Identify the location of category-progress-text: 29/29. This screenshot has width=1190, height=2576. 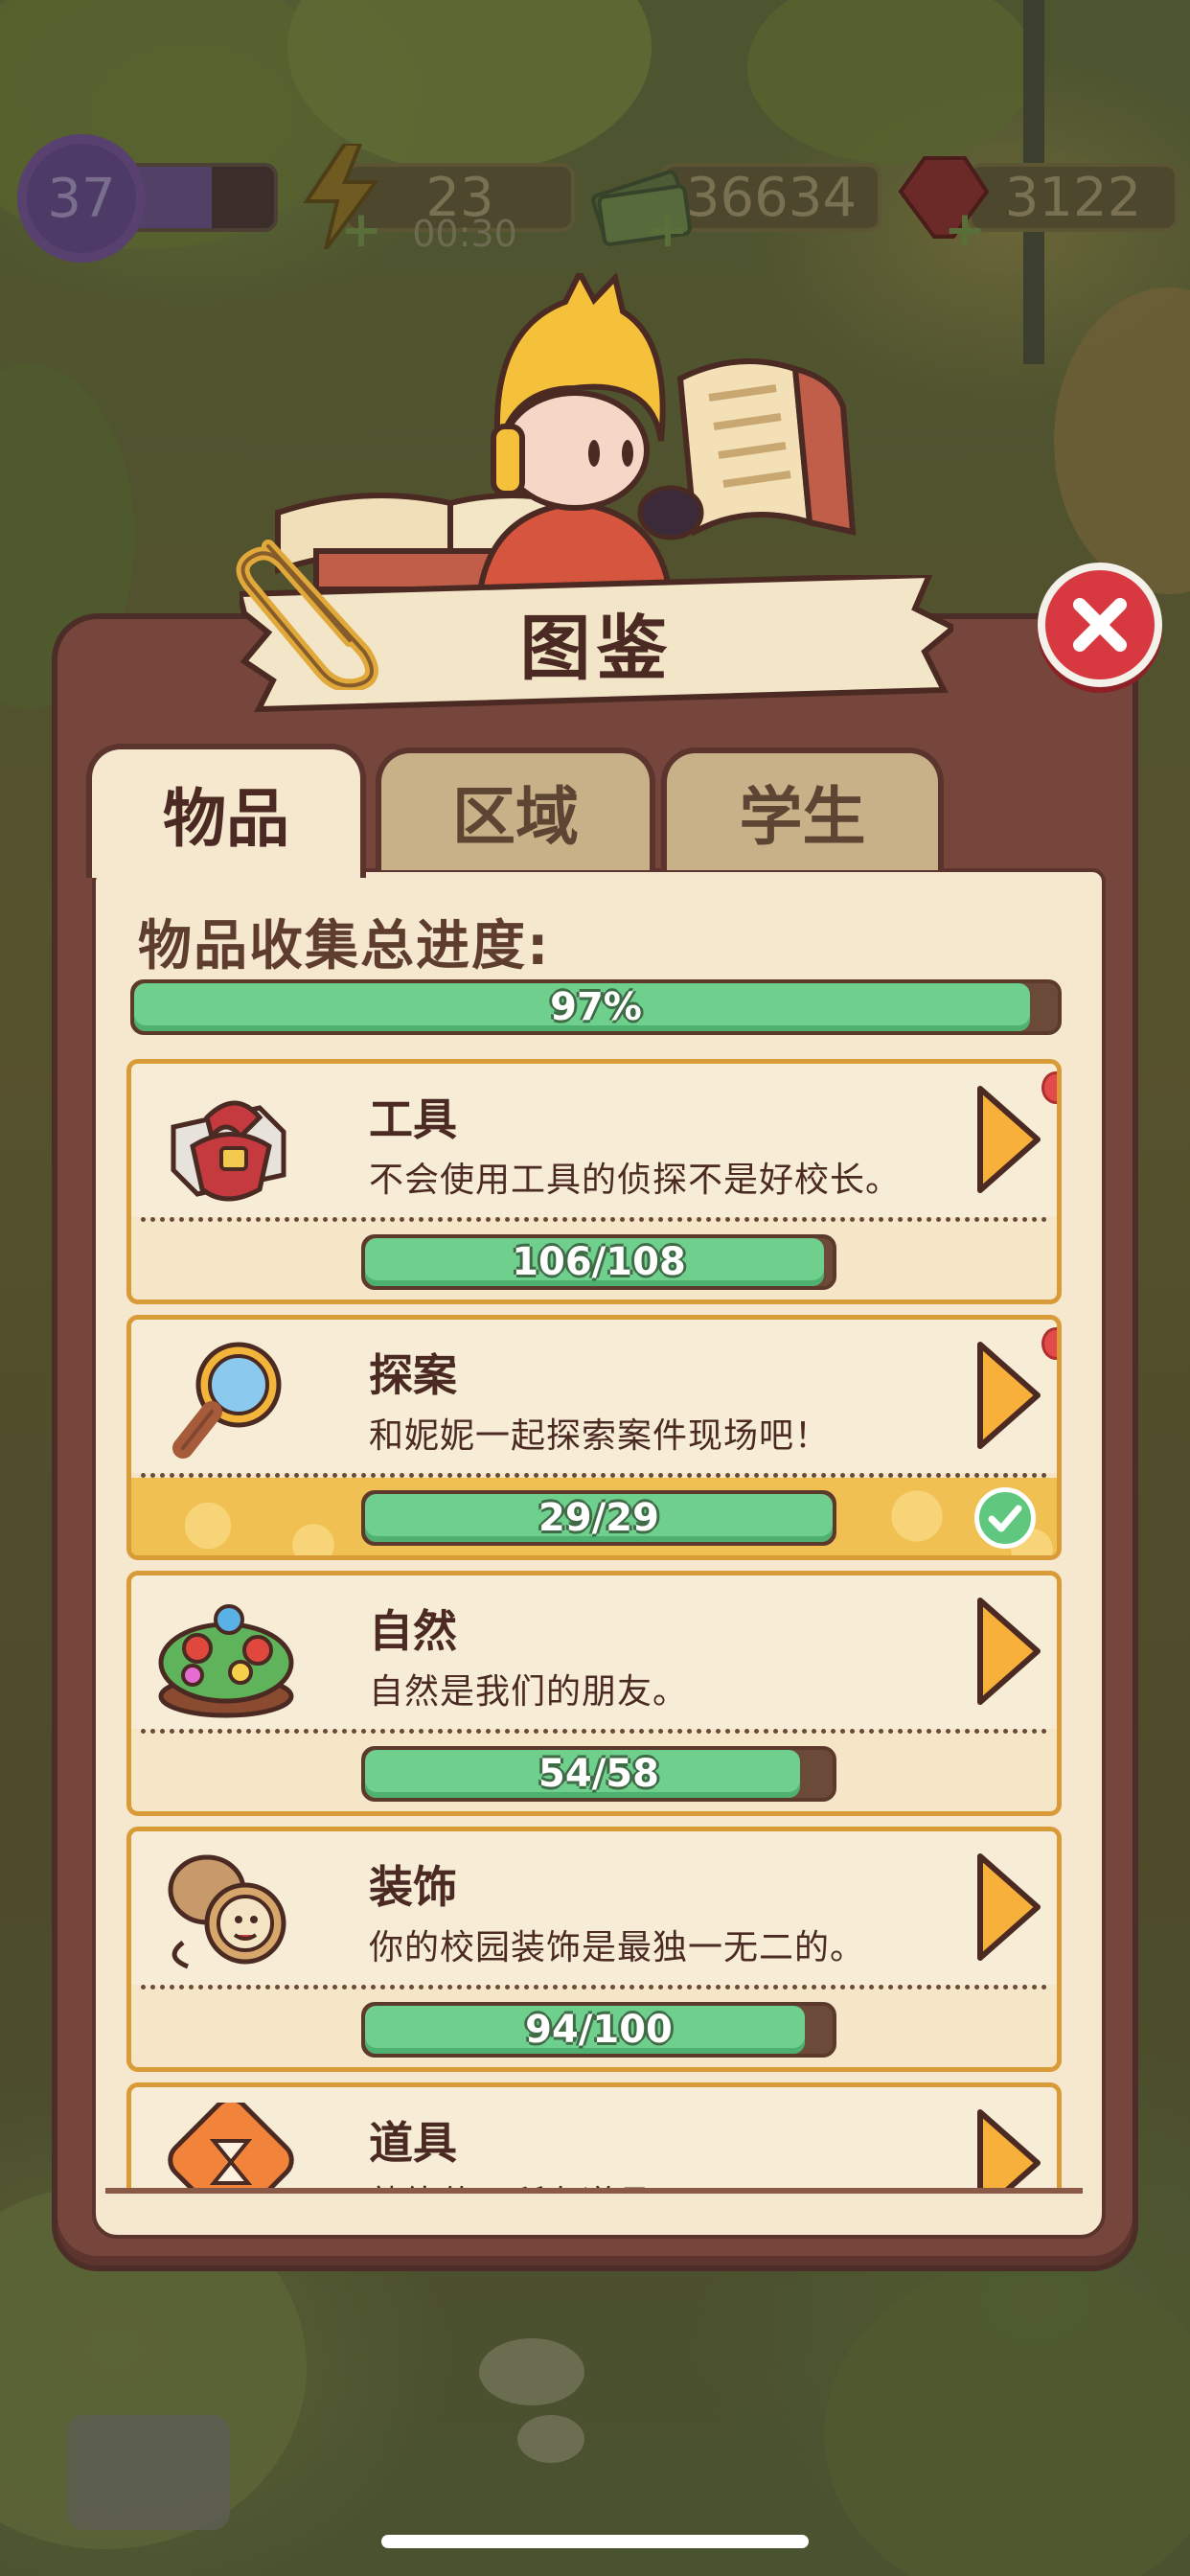
(599, 1518).